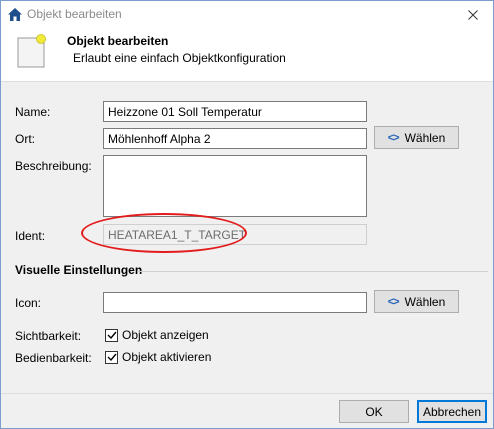  Describe the element at coordinates (167, 357) in the screenshot. I see `bedienbarkeit-checkbox-label: Objekt aktivieren` at that location.